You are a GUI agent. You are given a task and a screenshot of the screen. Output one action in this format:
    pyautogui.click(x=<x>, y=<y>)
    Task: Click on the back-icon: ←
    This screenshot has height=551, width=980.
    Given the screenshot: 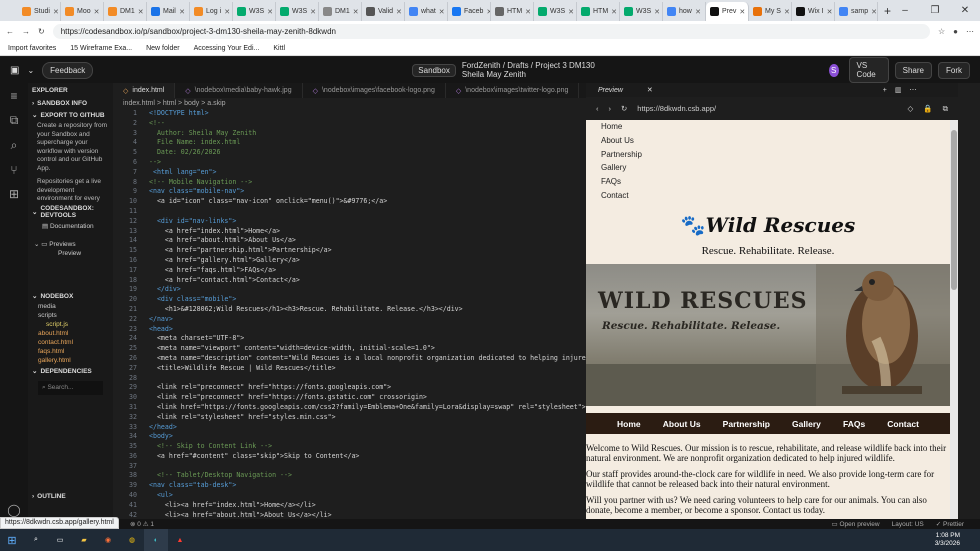 What is the action you would take?
    pyautogui.click(x=10, y=31)
    